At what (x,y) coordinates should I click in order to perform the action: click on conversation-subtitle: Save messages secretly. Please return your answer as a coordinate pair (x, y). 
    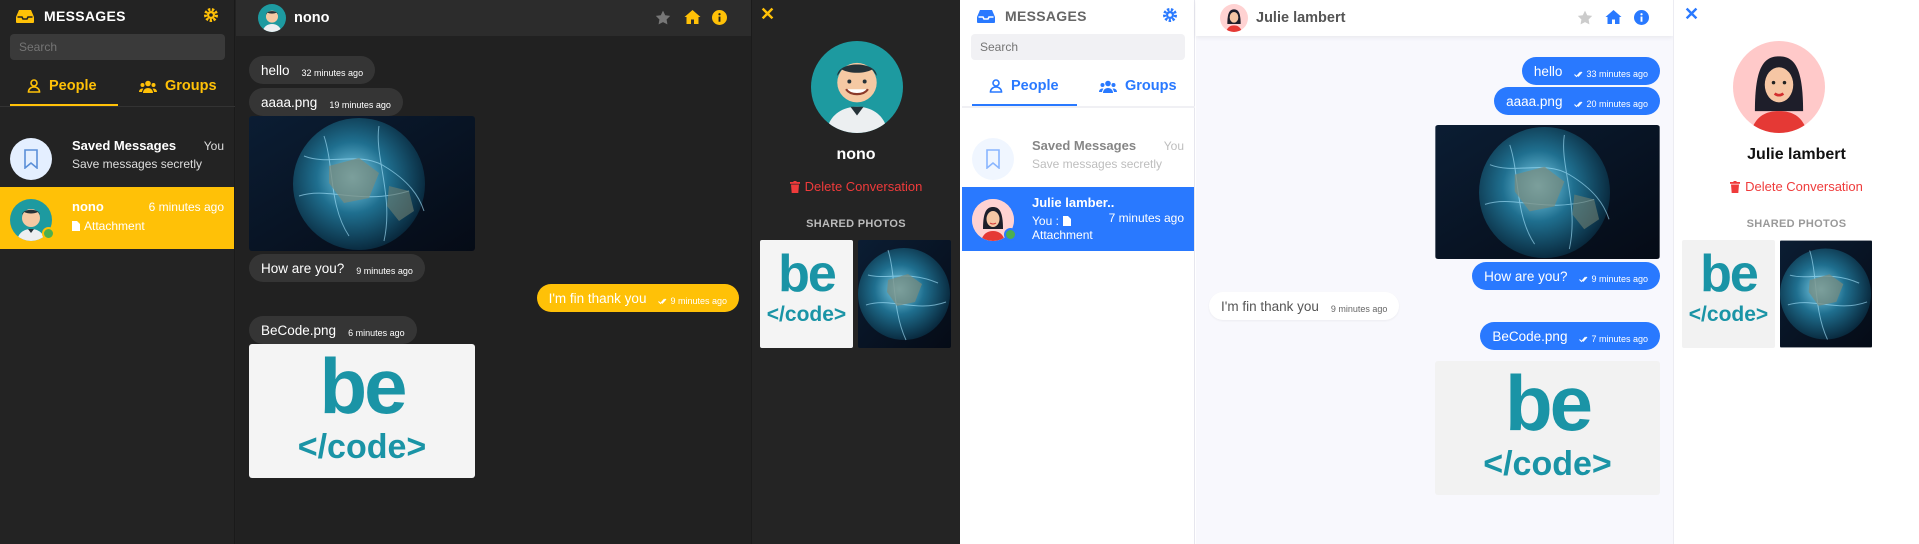
    Looking at the image, I should click on (1097, 164).